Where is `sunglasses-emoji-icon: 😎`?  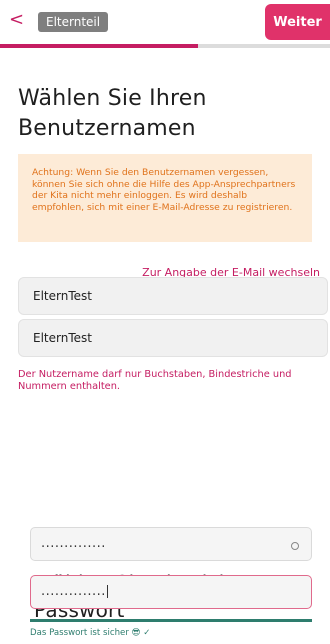
sunglasses-emoji-icon: 😎 is located at coordinates (136, 633).